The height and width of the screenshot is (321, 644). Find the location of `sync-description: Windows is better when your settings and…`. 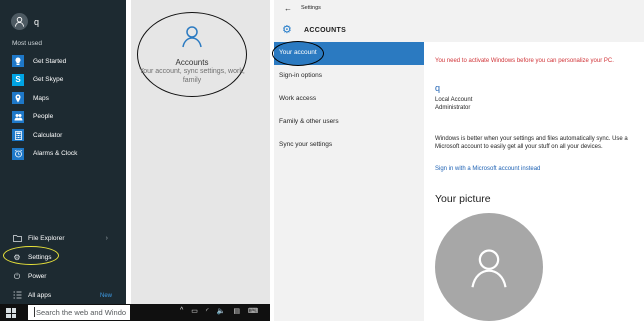

sync-description: Windows is better when your settings and… is located at coordinates (531, 143).